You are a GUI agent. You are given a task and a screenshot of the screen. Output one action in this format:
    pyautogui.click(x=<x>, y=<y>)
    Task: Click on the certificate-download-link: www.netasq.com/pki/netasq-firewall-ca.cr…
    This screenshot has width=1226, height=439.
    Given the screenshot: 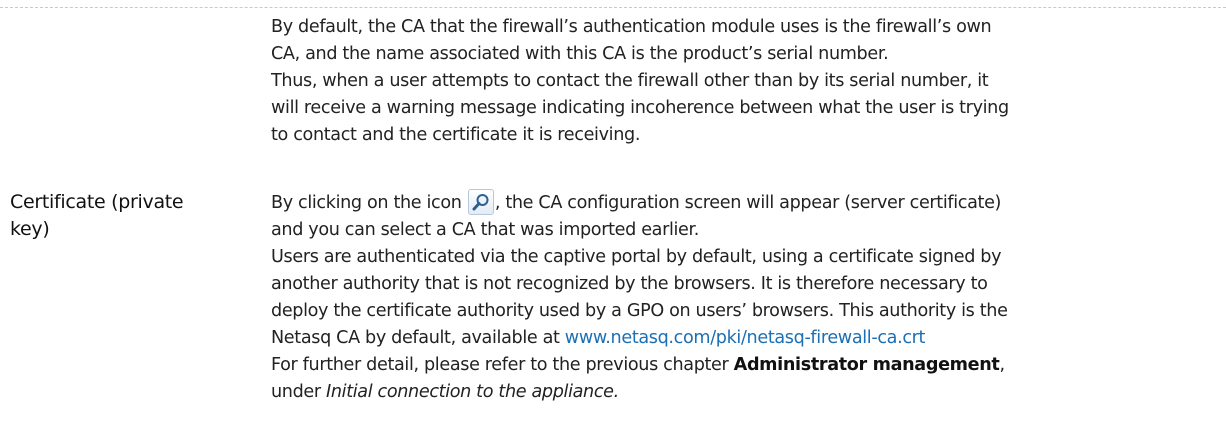 What is the action you would take?
    pyautogui.click(x=745, y=338)
    